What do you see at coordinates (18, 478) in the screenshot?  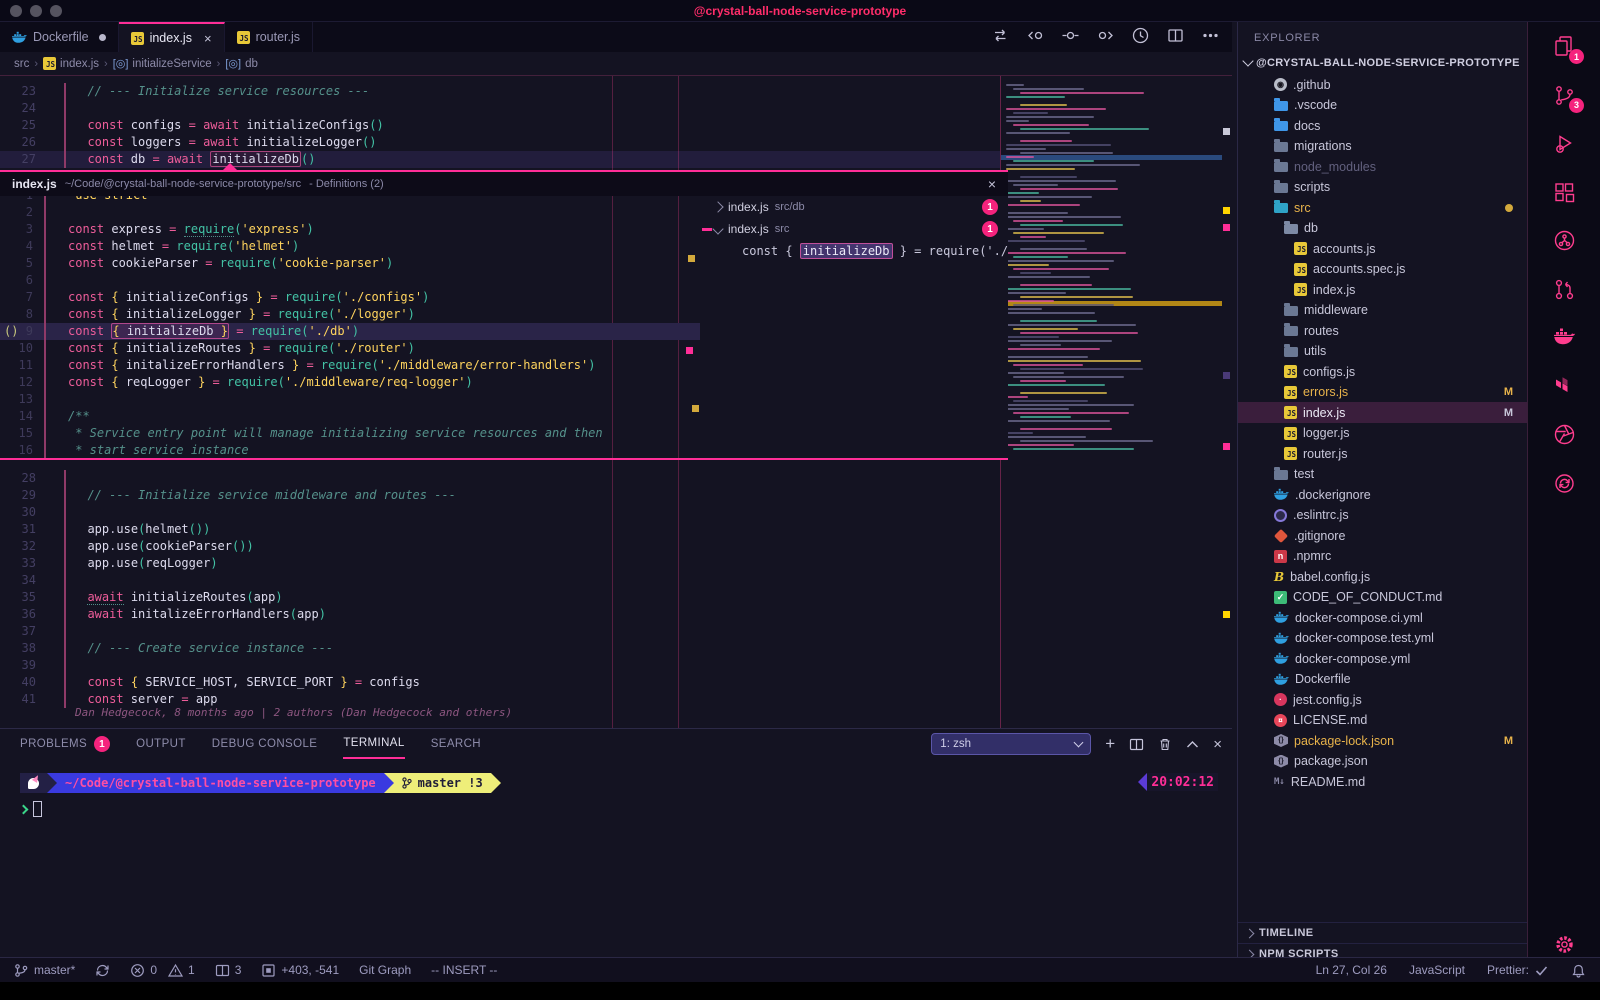 I see `line-number: 28` at bounding box center [18, 478].